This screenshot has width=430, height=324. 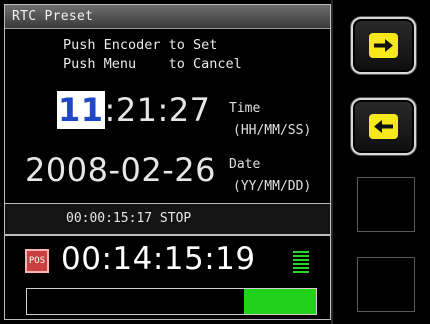 I want to click on date-row: 2008-02-26, so click(x=167, y=174).